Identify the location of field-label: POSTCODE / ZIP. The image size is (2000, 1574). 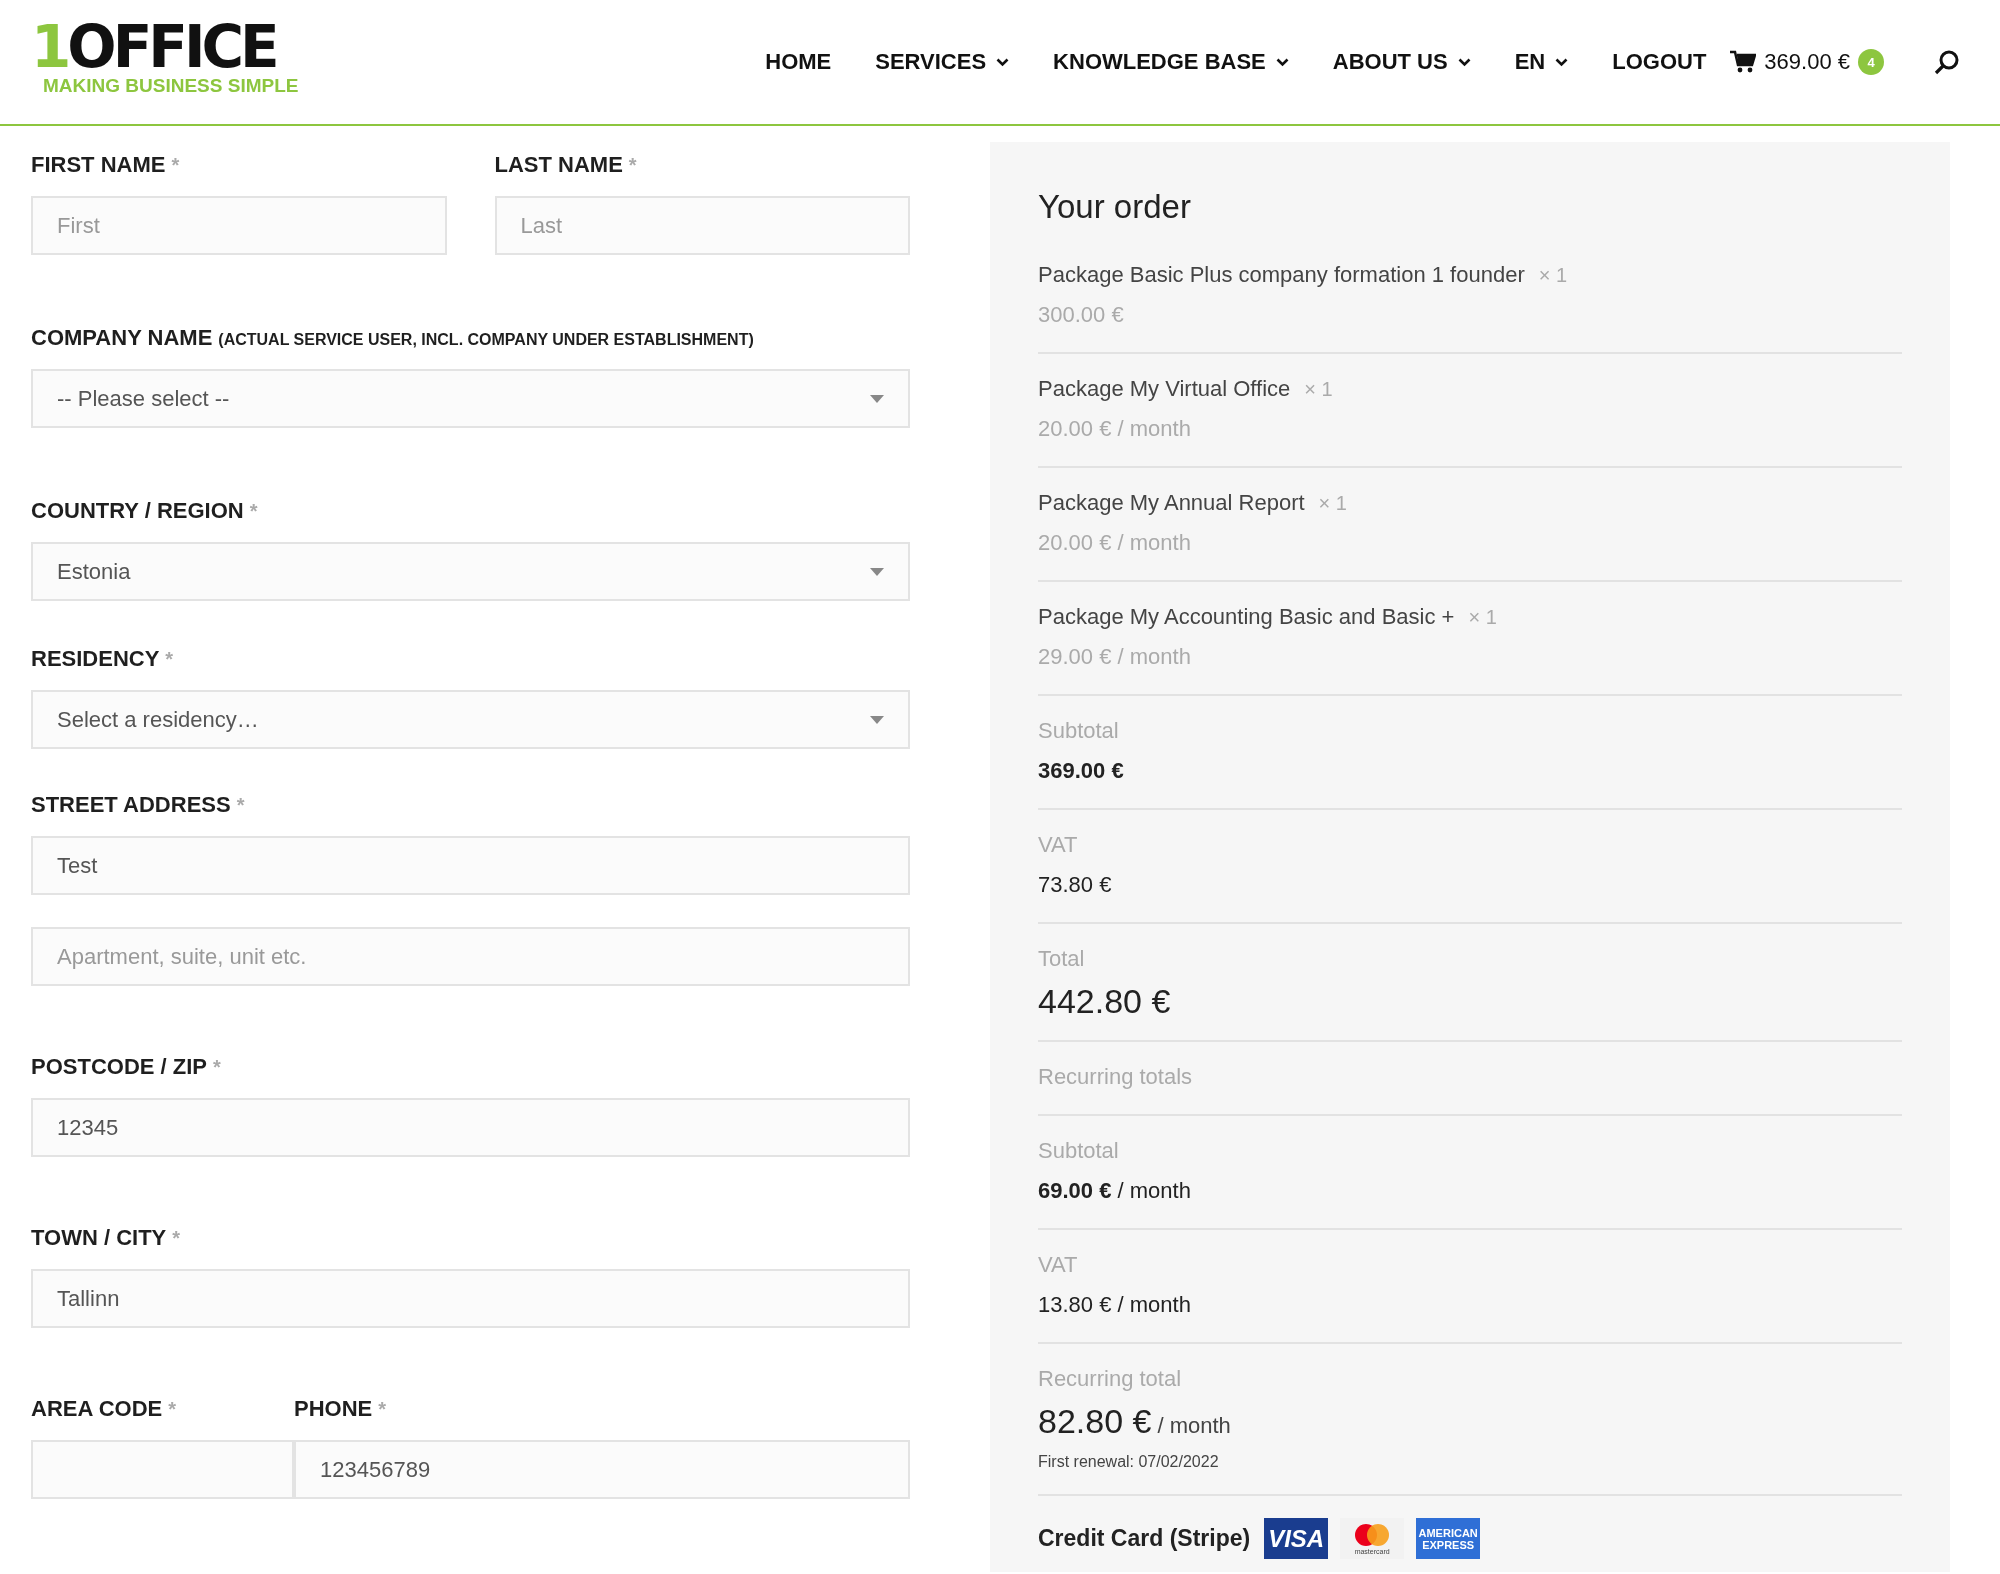
(119, 1067).